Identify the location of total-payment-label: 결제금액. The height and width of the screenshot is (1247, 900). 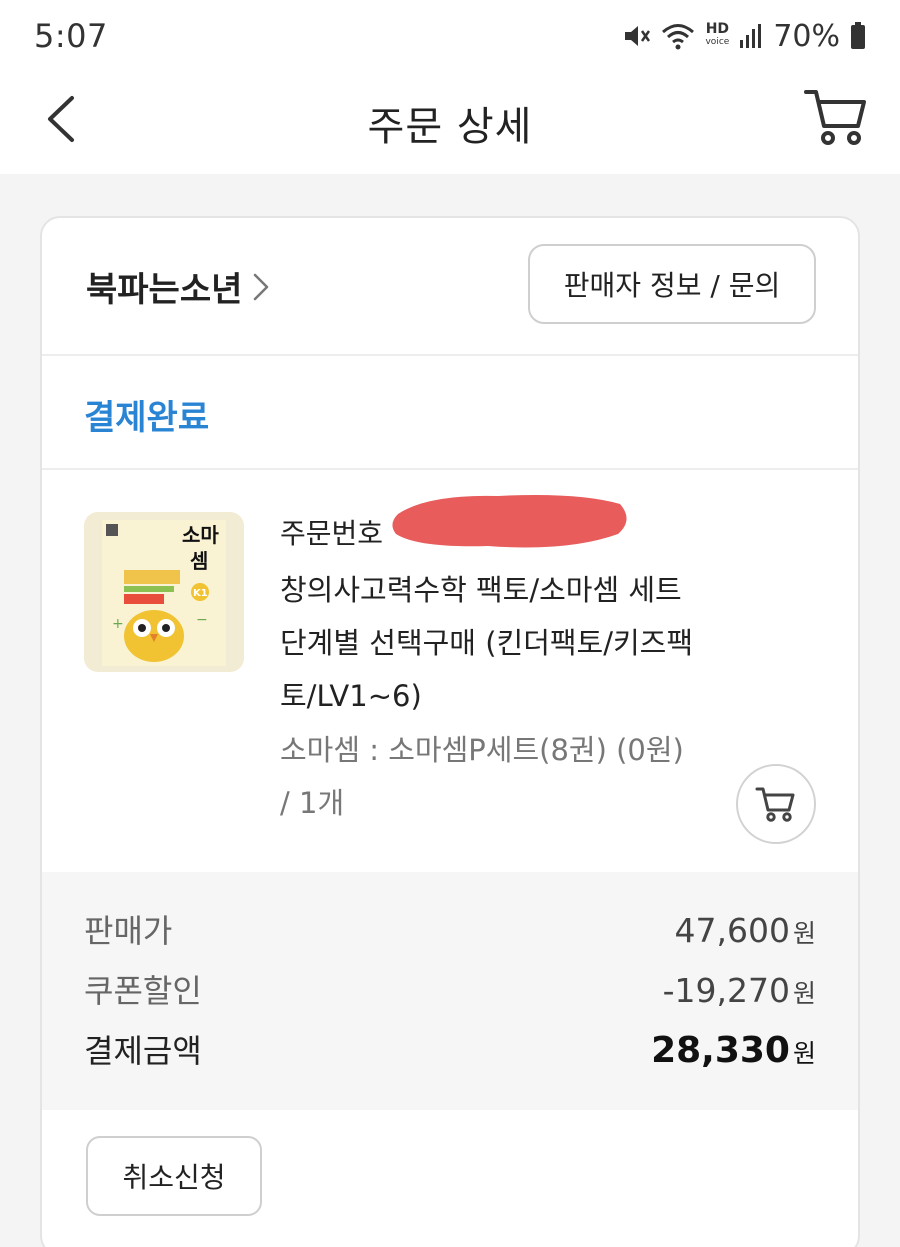
(143, 1051).